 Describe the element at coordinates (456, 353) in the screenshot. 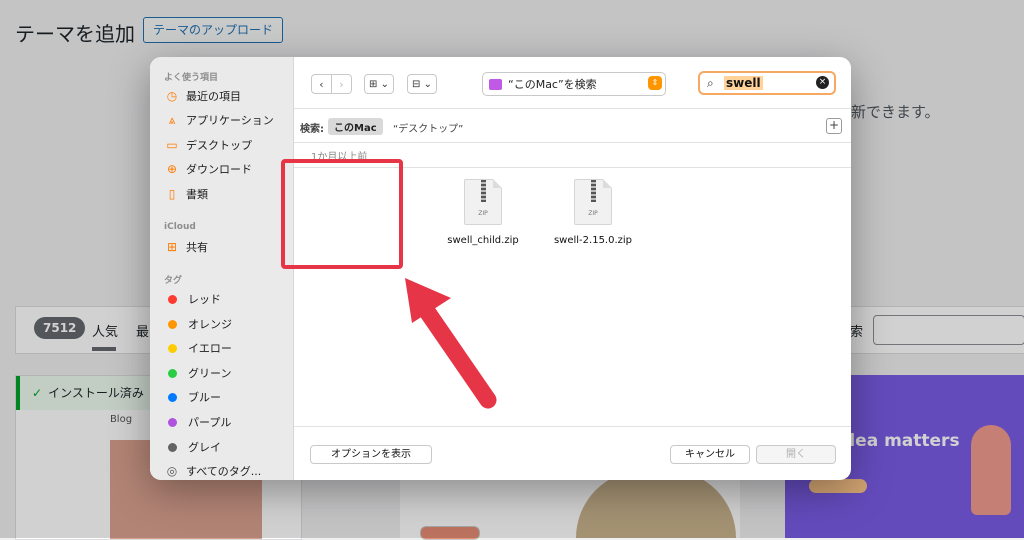

I see `arrow-shaft` at that location.